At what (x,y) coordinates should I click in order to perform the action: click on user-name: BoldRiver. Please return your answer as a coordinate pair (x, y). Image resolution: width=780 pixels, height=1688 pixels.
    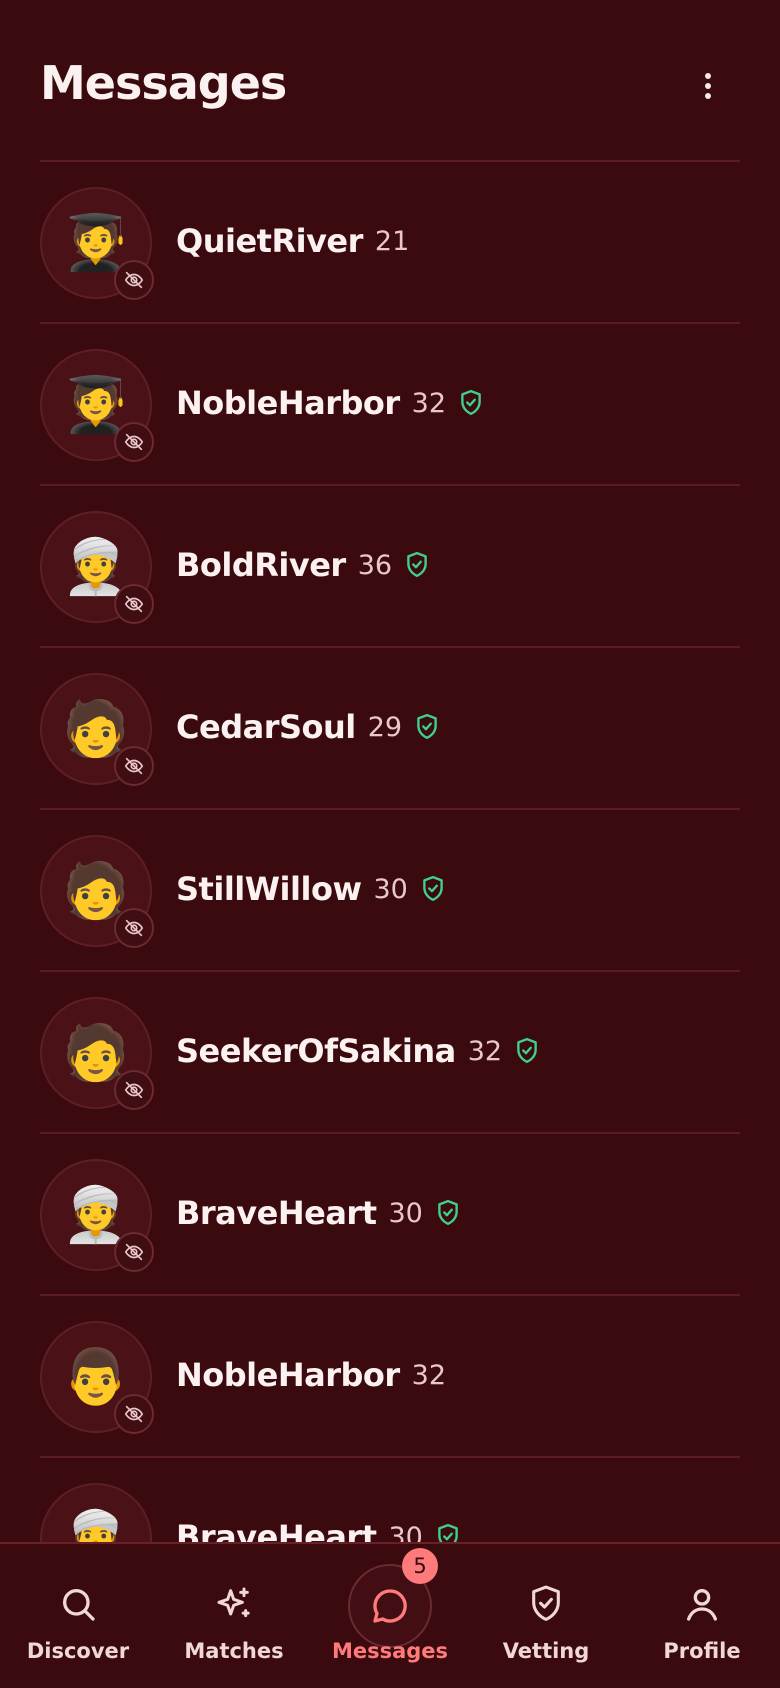
    Looking at the image, I should click on (261, 565).